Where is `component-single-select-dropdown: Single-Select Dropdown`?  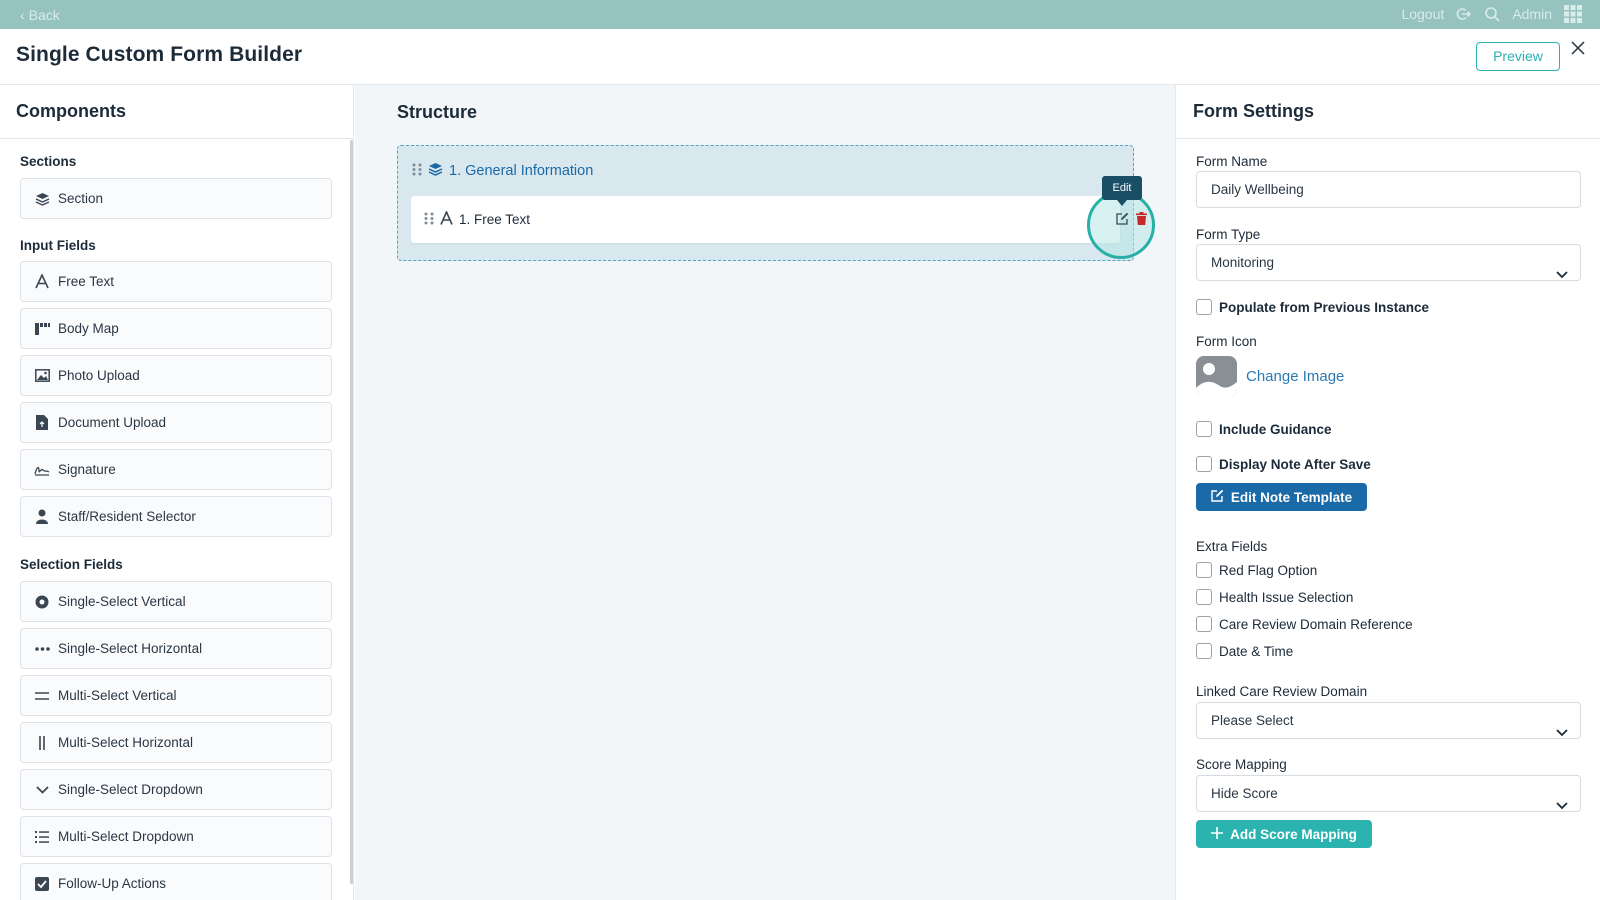 component-single-select-dropdown: Single-Select Dropdown is located at coordinates (176, 789).